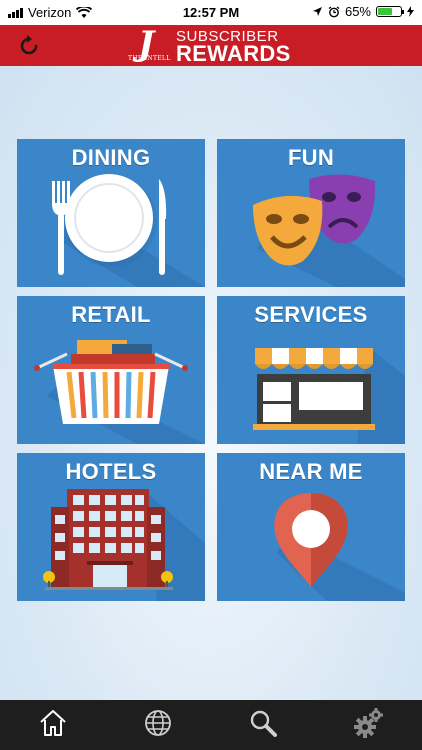  I want to click on charging-icon, so click(410, 11).